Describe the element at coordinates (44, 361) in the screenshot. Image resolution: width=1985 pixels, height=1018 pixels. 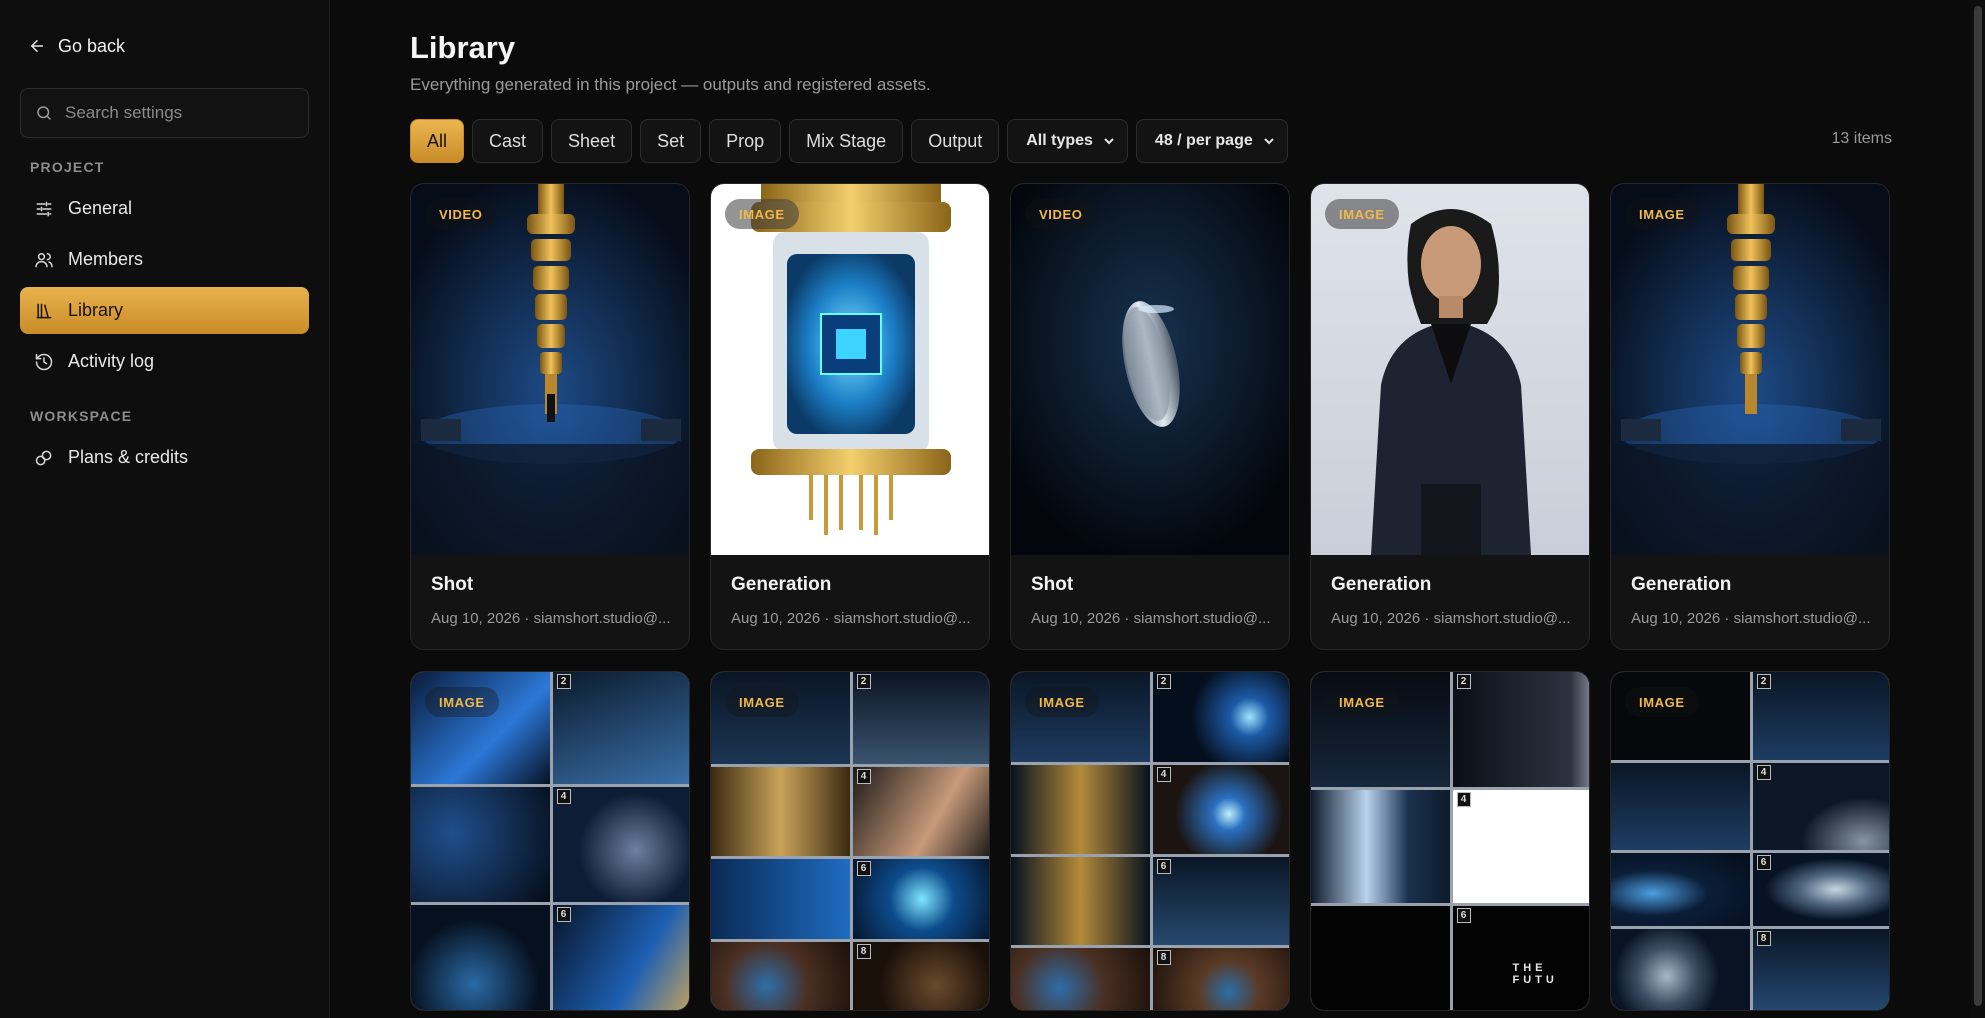
I see `history-icon` at that location.